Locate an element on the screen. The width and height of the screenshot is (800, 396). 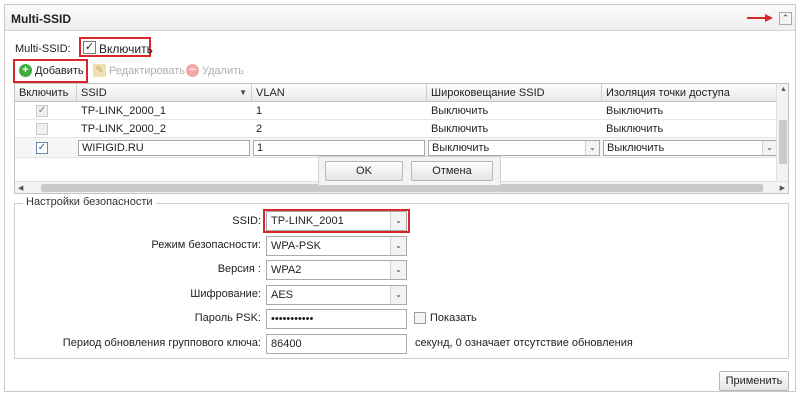
edit-ssid-input: WIFIGID.RU is located at coordinates (164, 148).